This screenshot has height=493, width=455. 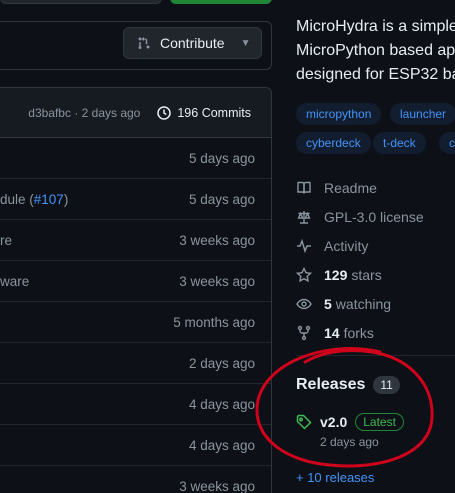 I want to click on file-age: 5 months ago, so click(x=214, y=322).